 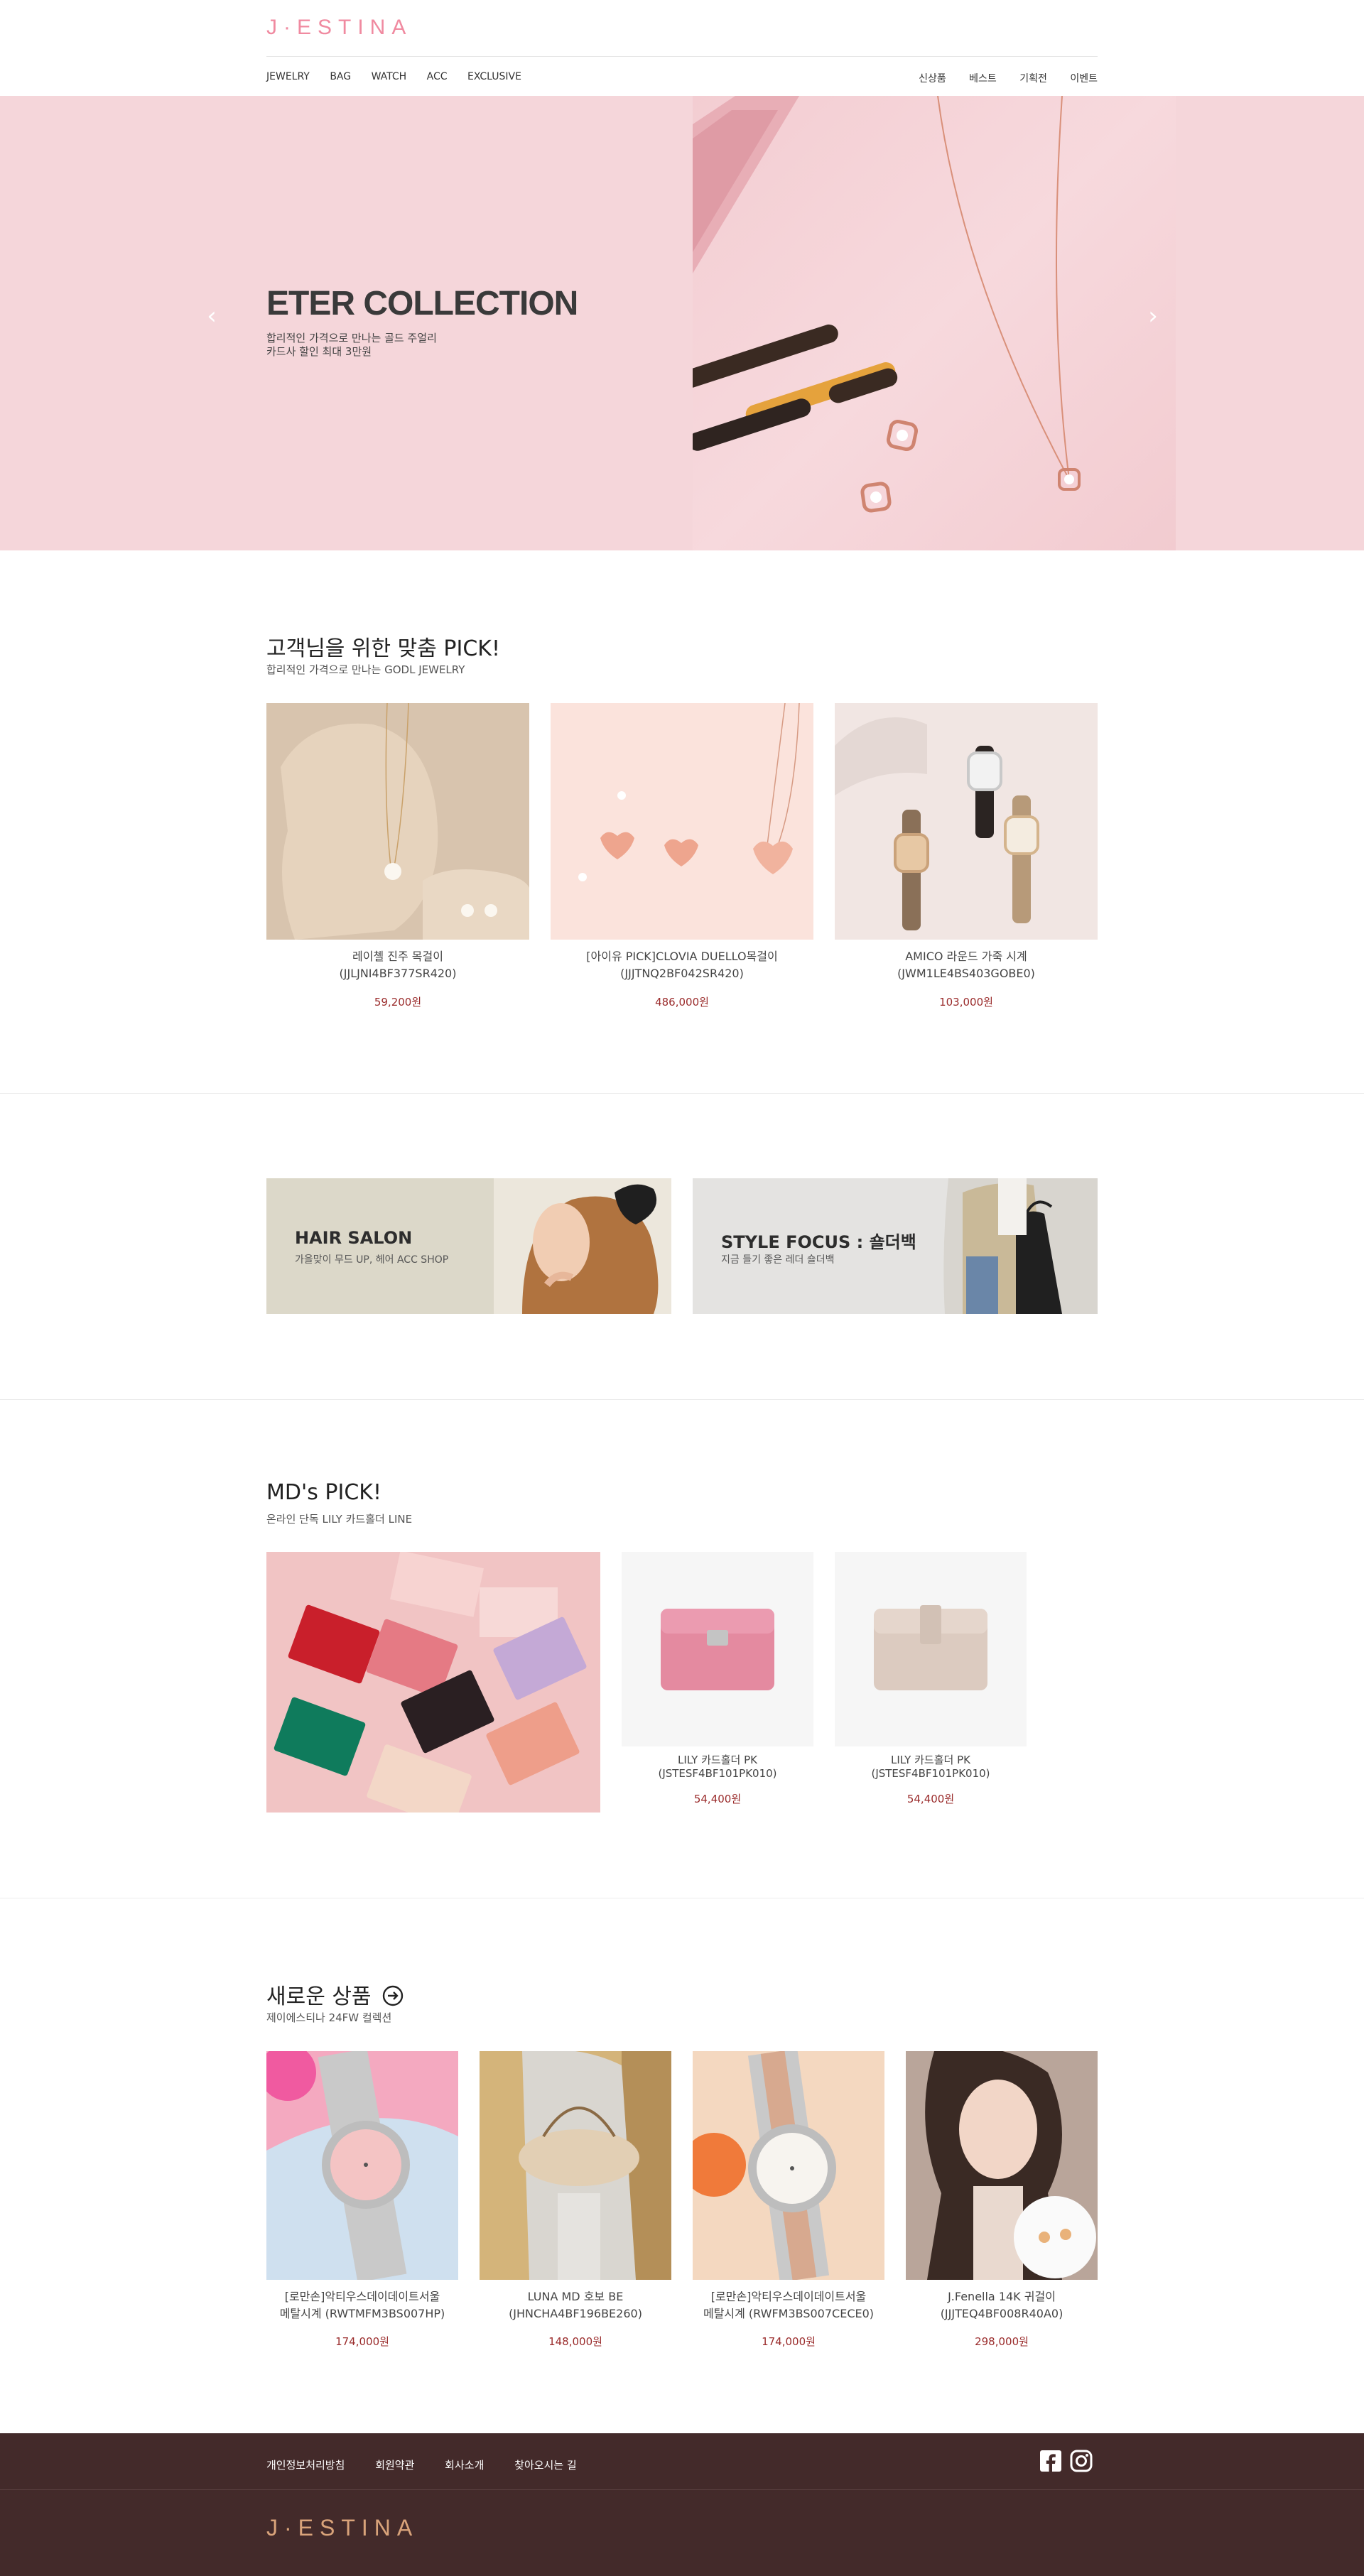 What do you see at coordinates (983, 78) in the screenshot?
I see `nav-best: 베스트` at bounding box center [983, 78].